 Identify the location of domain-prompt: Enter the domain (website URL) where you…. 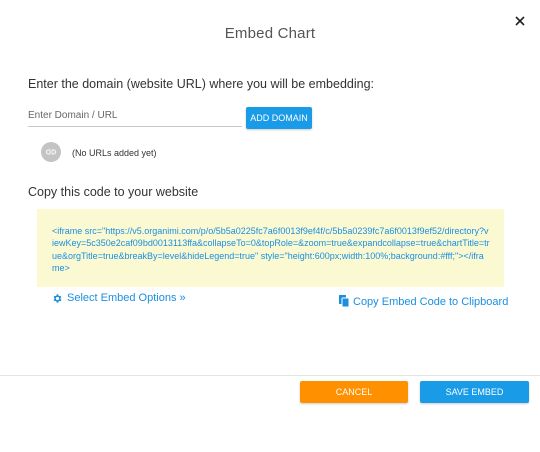
(201, 84).